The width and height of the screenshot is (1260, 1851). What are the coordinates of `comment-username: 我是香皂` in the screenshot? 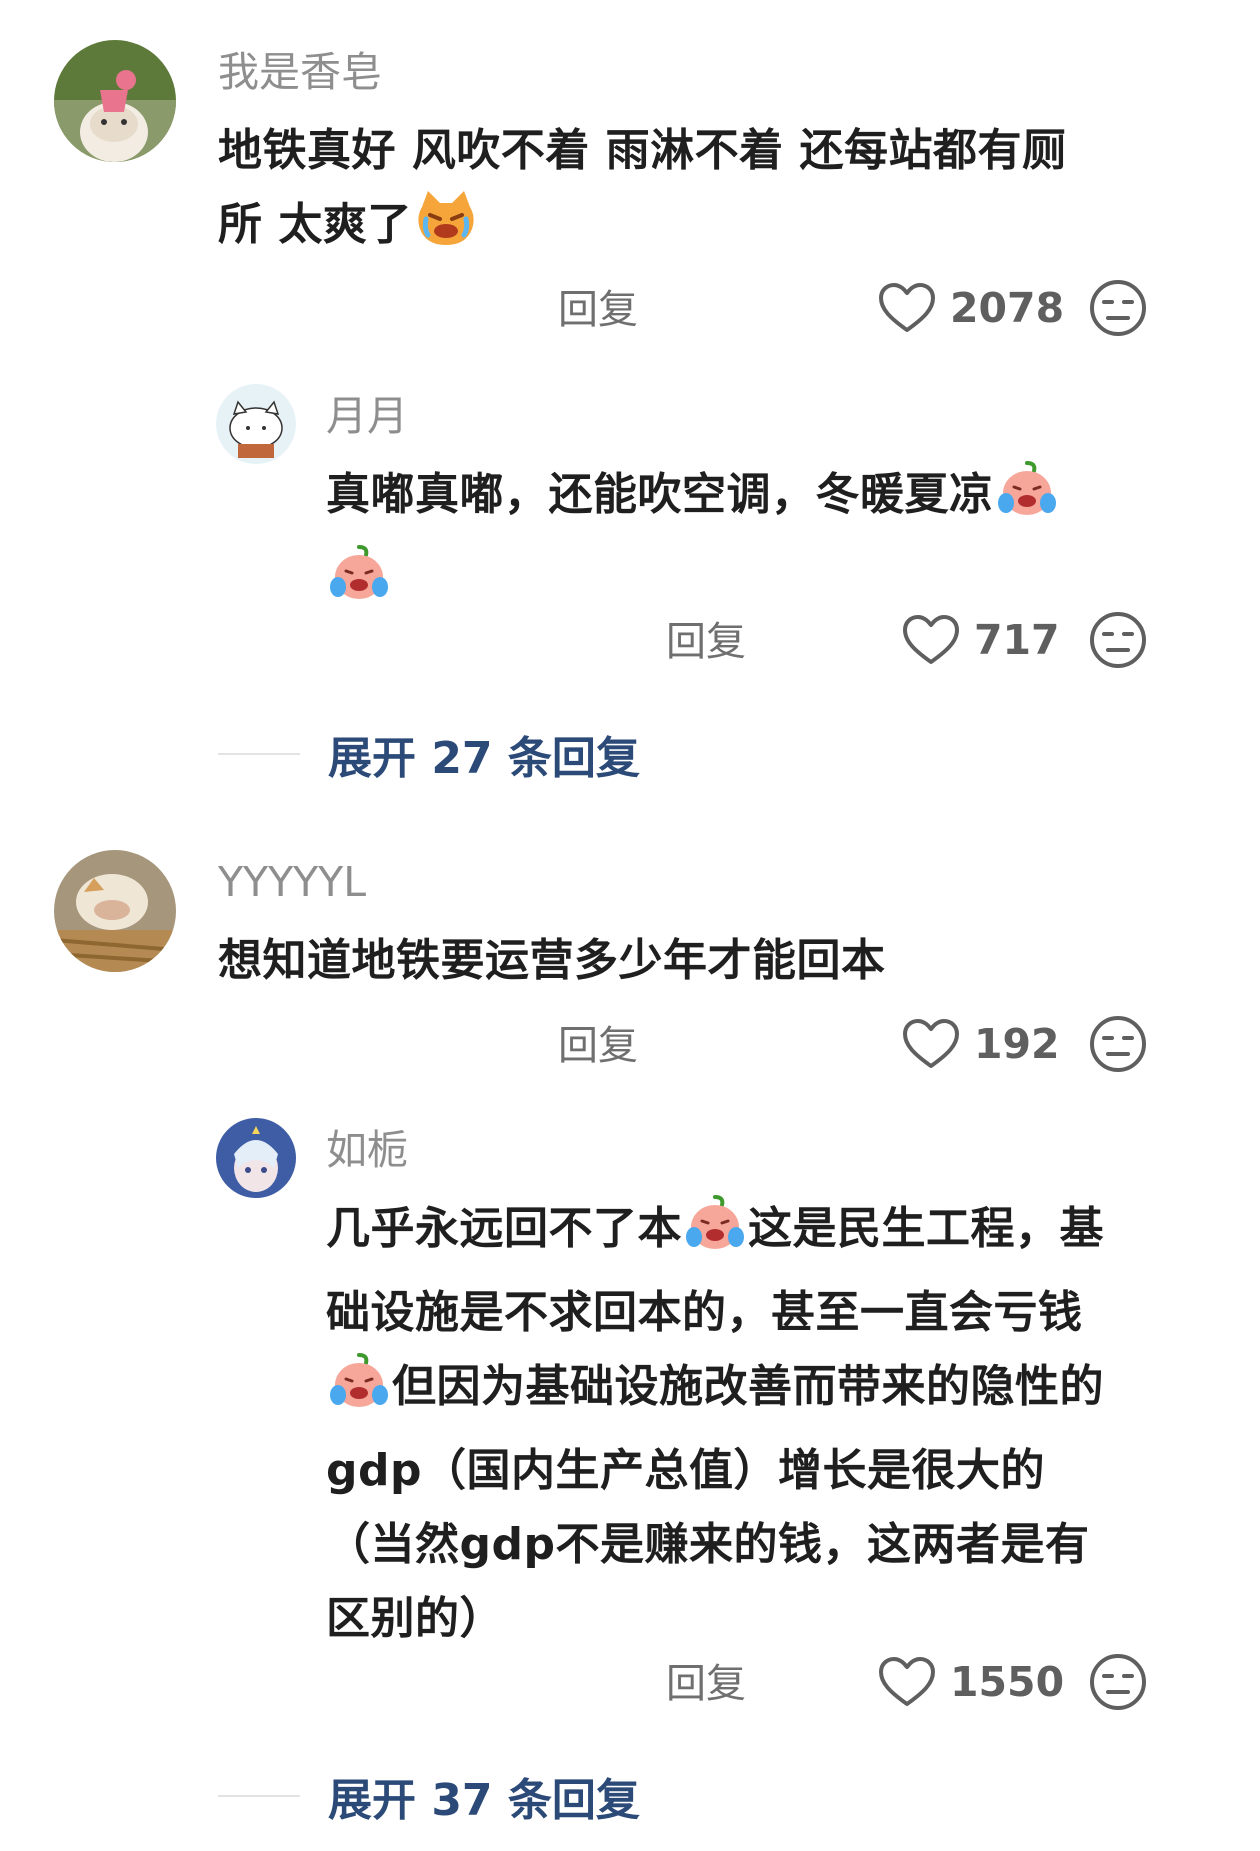 It's located at (300, 72).